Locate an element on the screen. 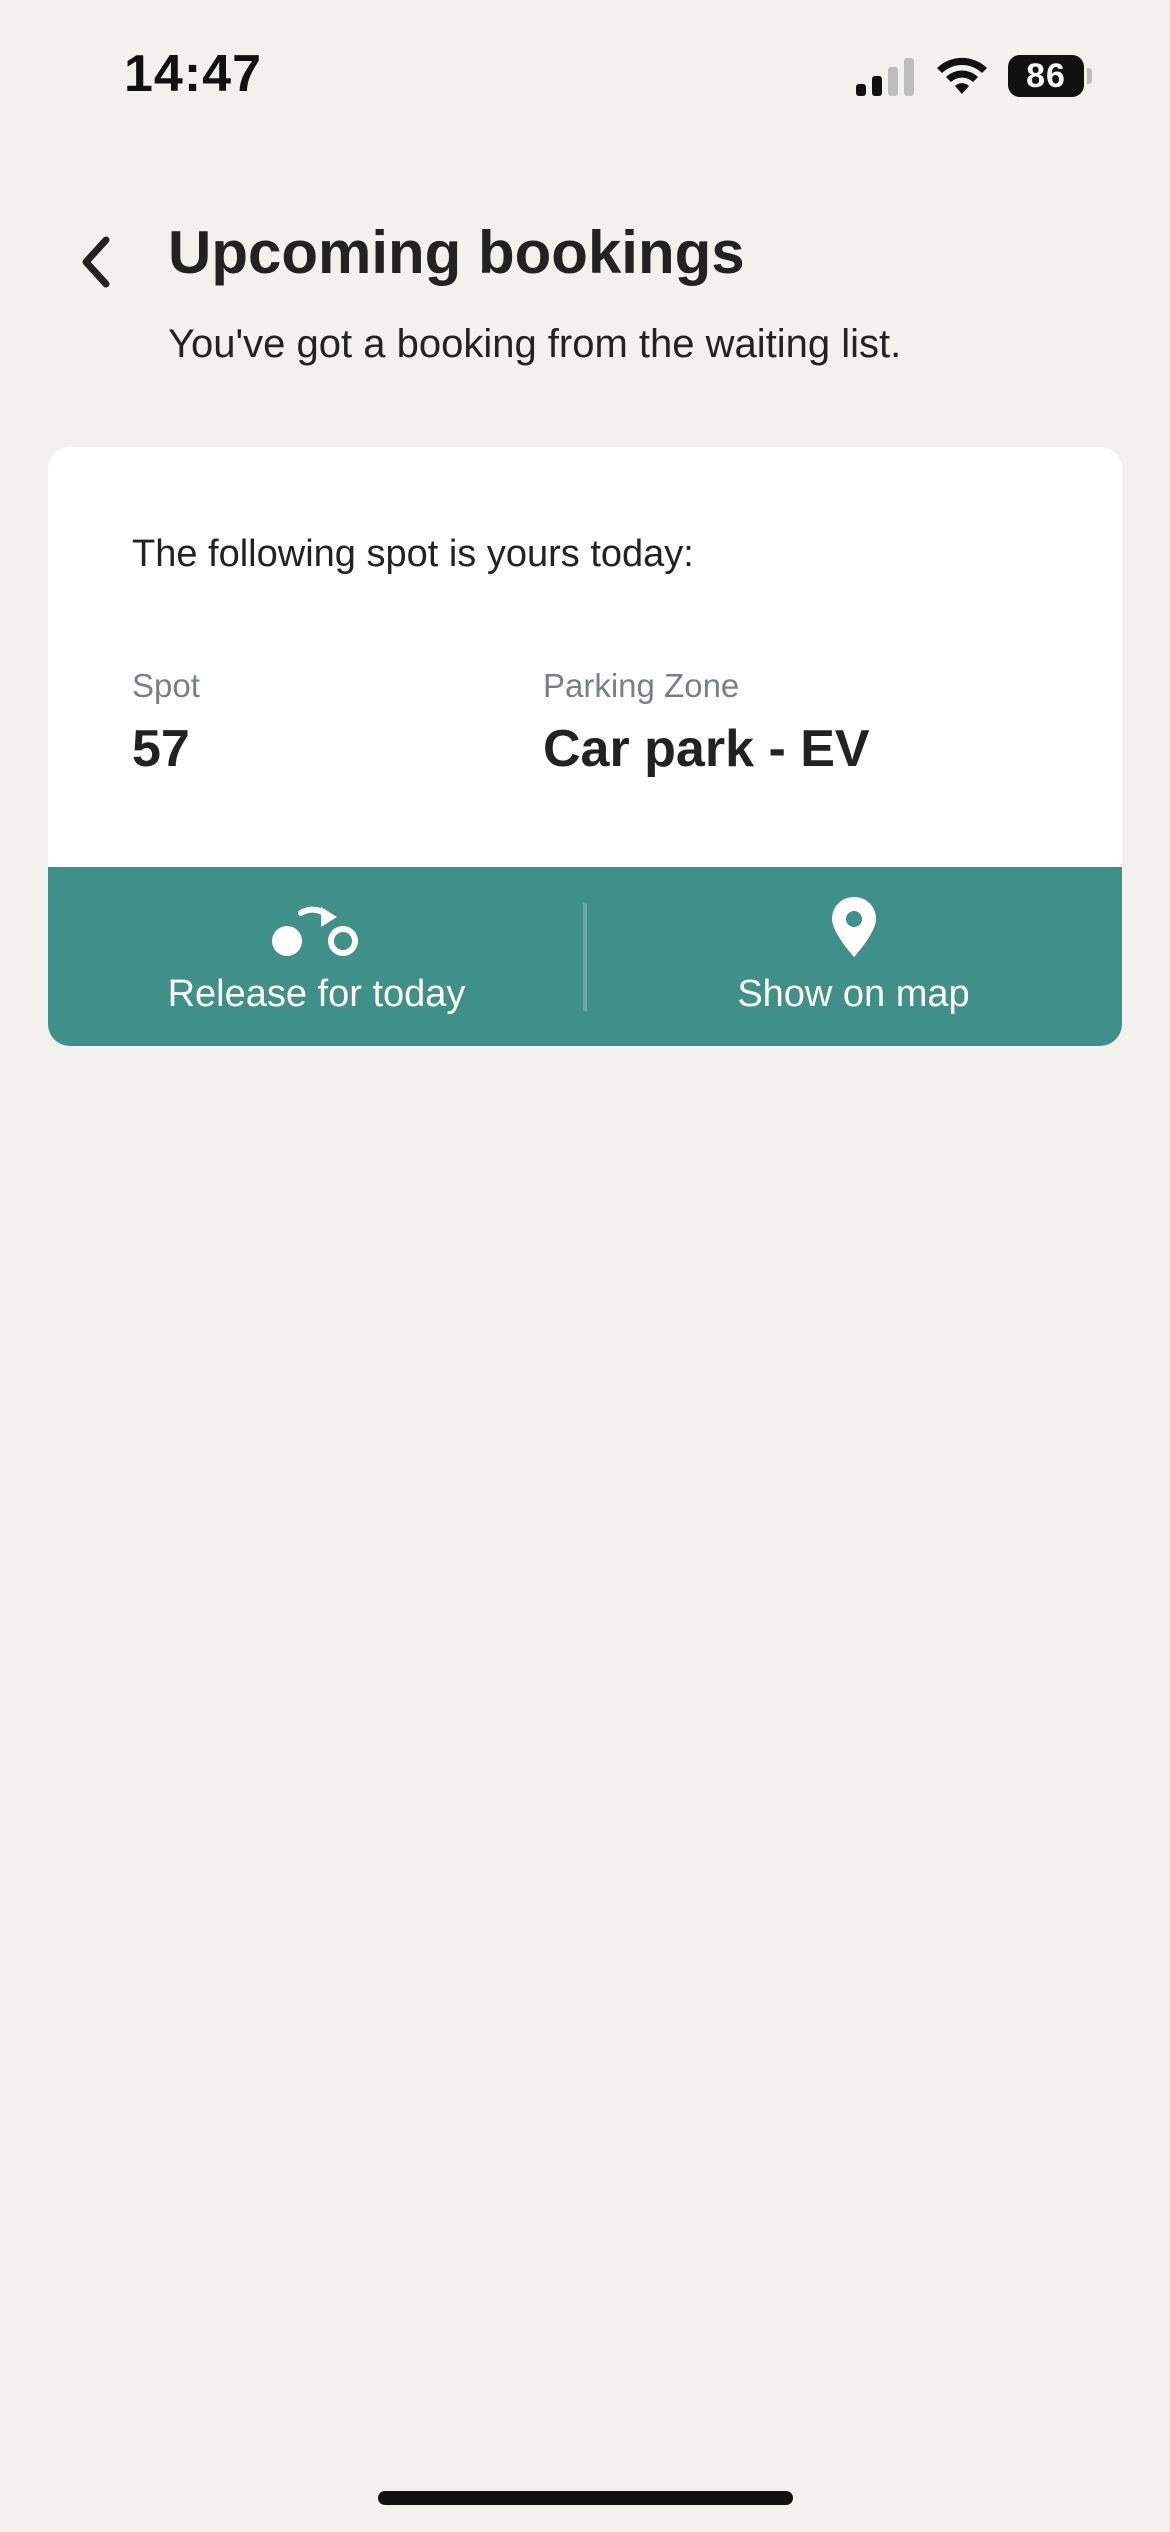 The image size is (1170, 2532). chevron-left-icon is located at coordinates (96, 262).